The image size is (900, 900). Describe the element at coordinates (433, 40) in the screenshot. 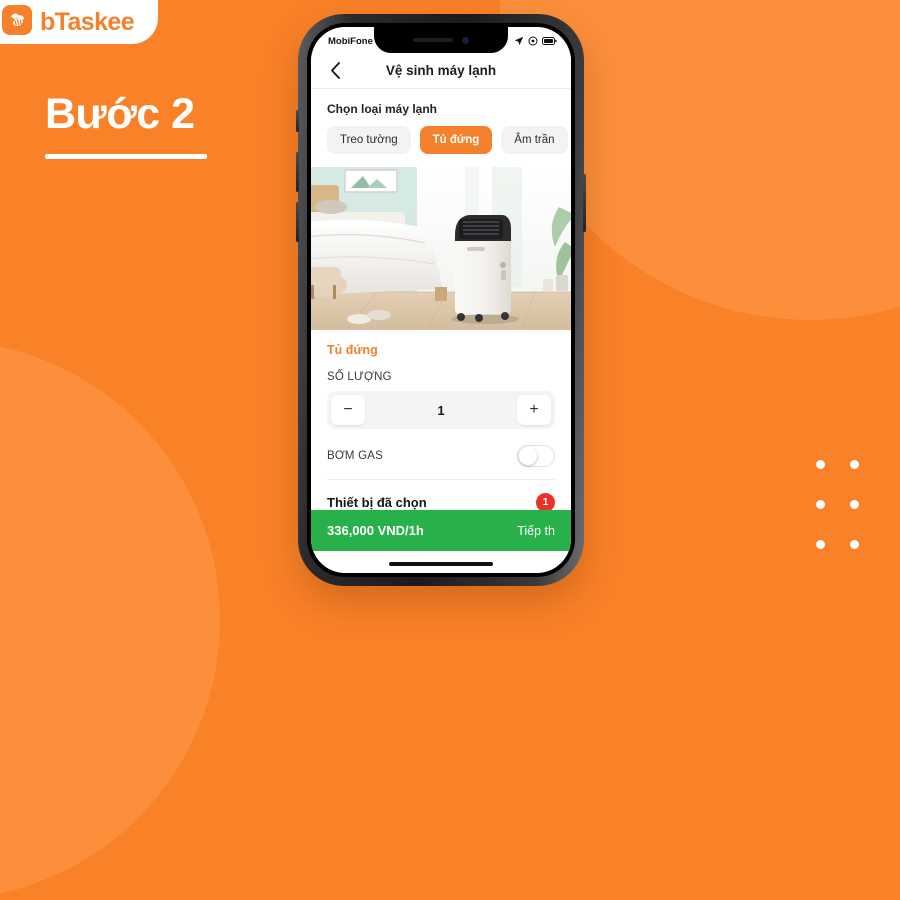

I see `earpiece-speaker` at that location.